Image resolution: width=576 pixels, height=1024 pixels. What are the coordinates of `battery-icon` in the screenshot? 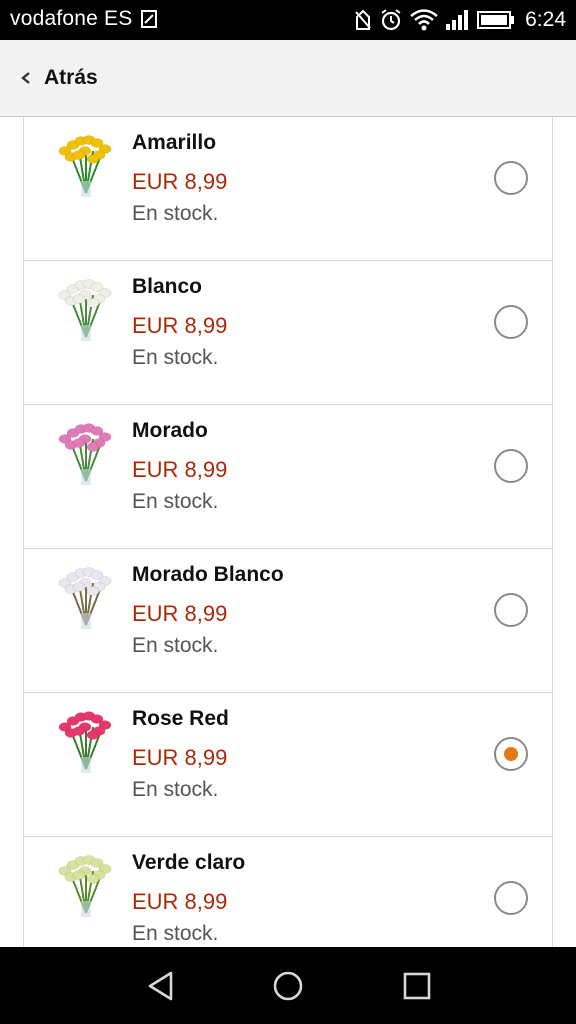 It's located at (496, 20).